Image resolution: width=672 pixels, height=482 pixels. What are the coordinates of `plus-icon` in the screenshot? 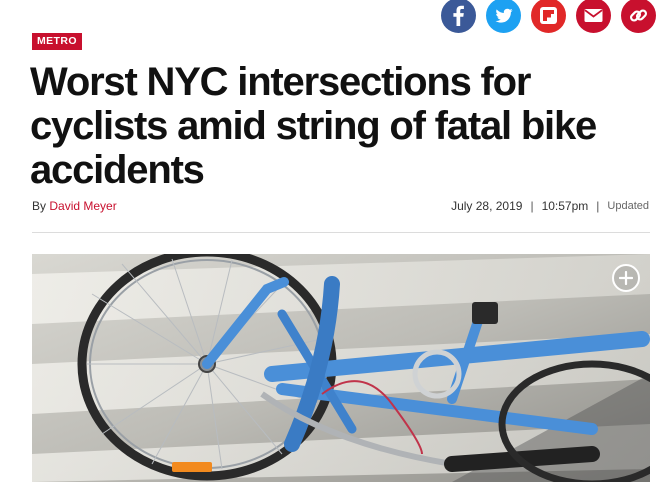 It's located at (626, 278).